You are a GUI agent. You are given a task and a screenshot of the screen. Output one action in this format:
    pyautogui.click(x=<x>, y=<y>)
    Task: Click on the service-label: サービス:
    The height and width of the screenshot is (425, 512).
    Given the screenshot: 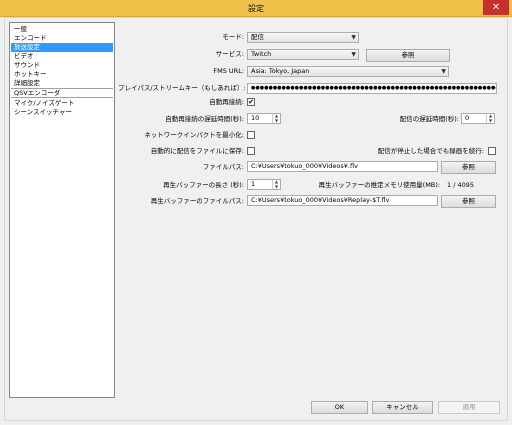 What is the action you would take?
    pyautogui.click(x=229, y=54)
    